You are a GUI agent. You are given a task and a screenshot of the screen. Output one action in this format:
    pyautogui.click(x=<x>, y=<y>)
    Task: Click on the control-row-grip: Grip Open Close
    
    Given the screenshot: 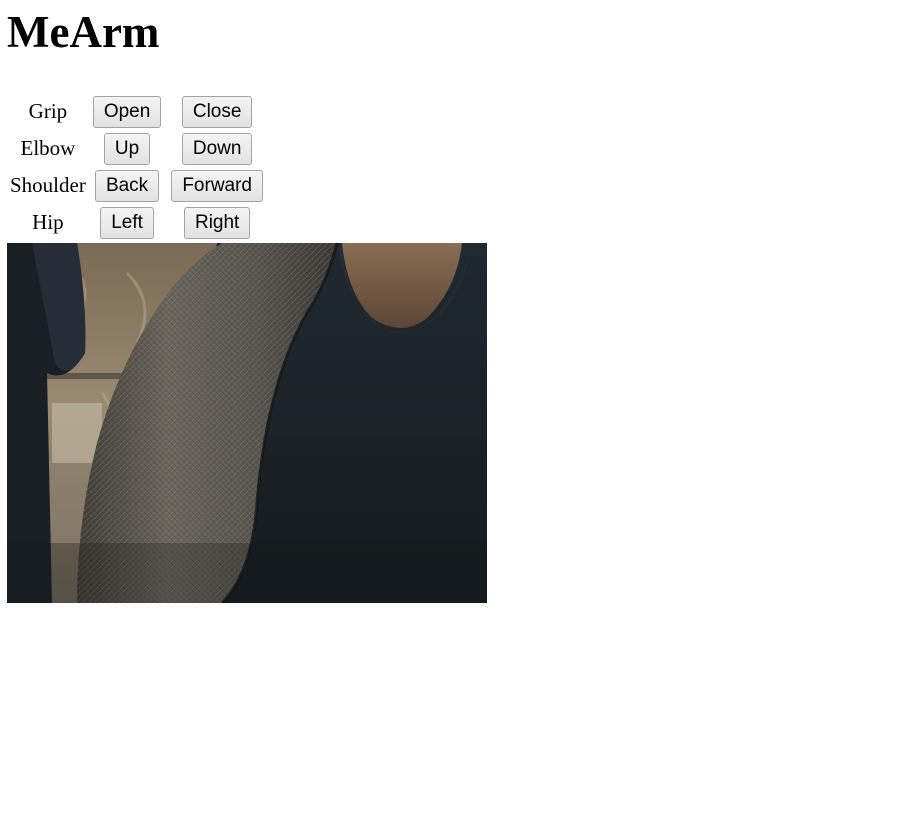 What is the action you would take?
    pyautogui.click(x=138, y=111)
    